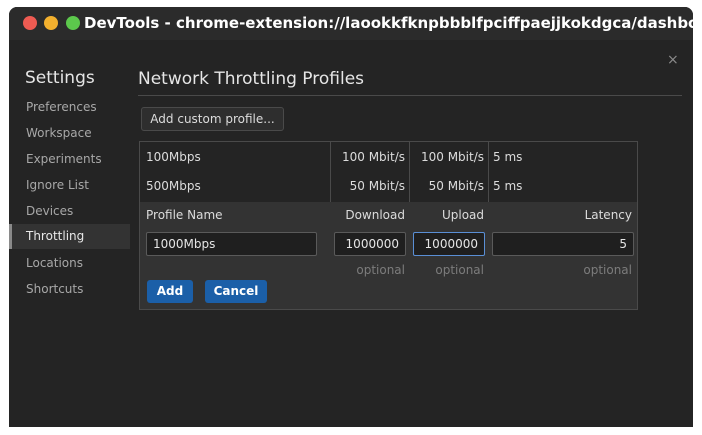 This screenshot has width=702, height=435. I want to click on table-row: 500Mbps 50 Mbit/s 50 Mbit/s 5 ms, so click(388, 186).